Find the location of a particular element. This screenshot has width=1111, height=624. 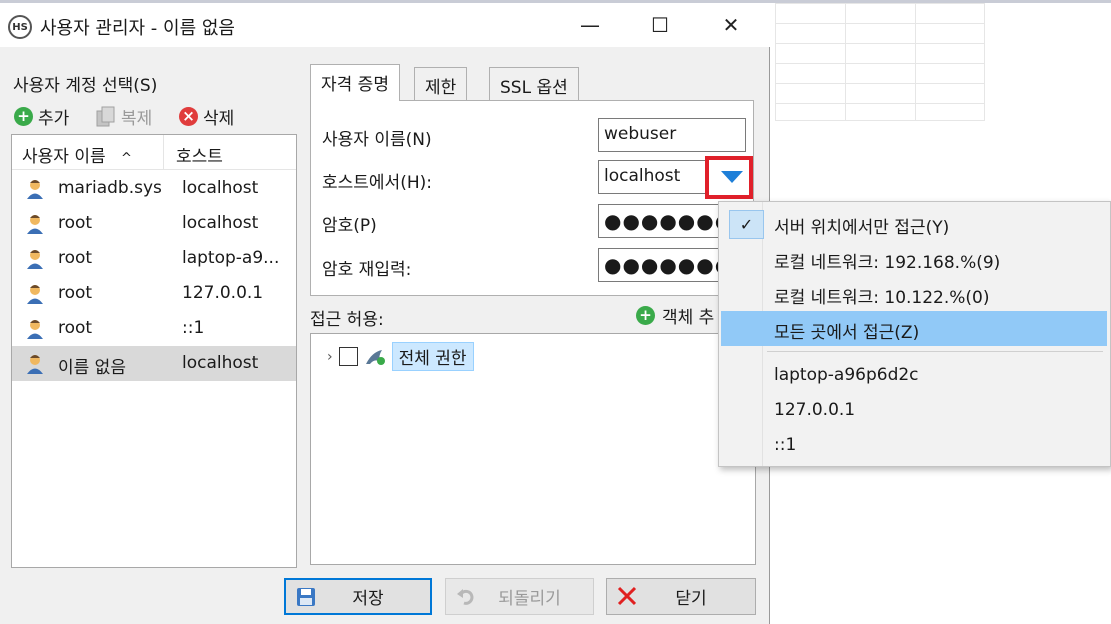

checkmark-icon: ✓ is located at coordinates (746, 224).